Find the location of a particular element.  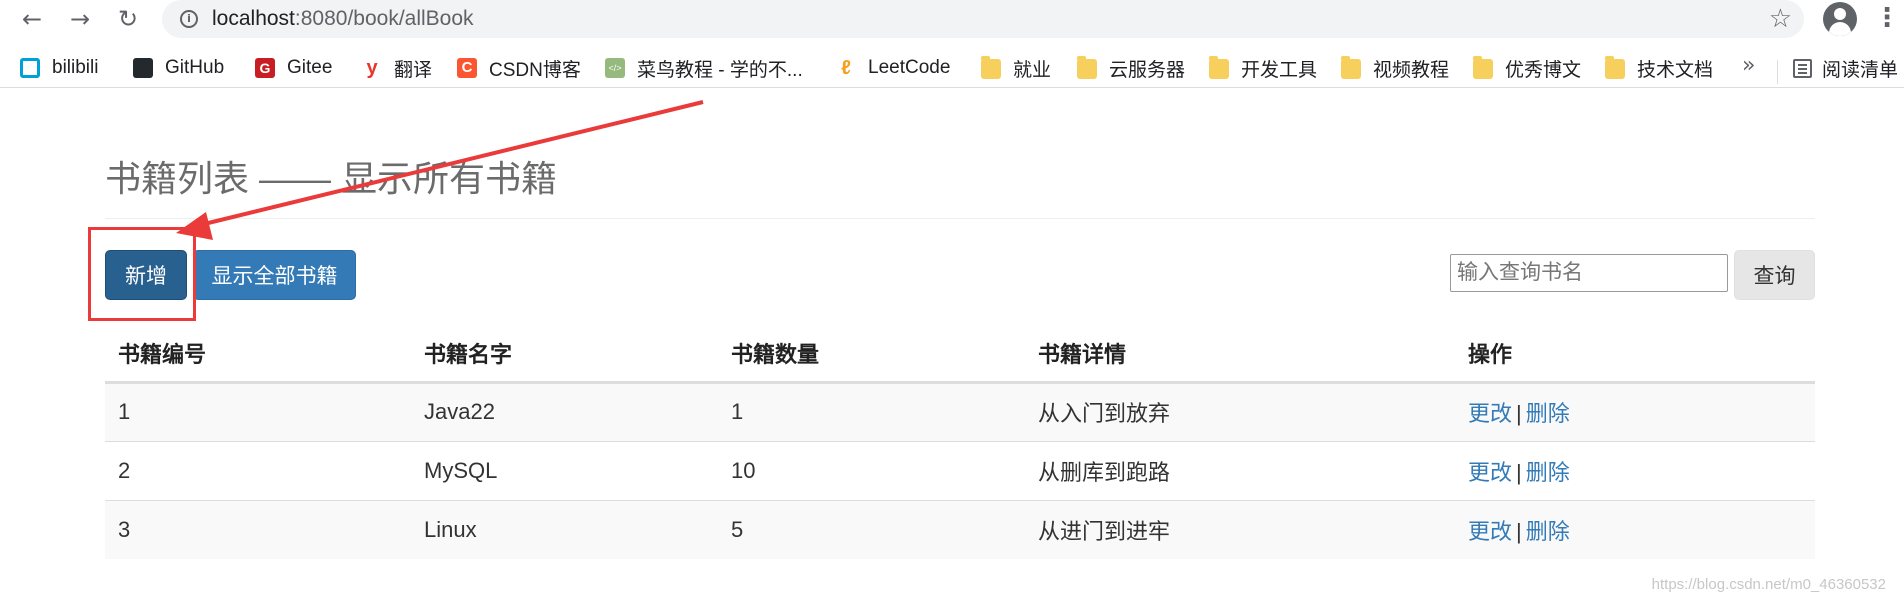

bookmark-github: GitHub is located at coordinates (178, 68).